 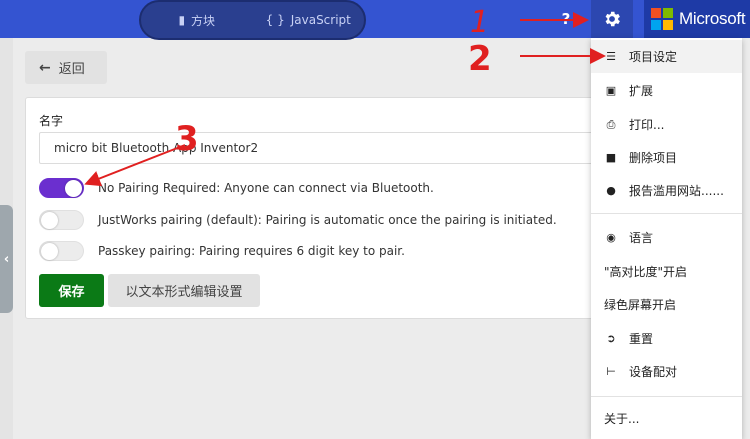 I want to click on globe-icon: ◉, so click(x=611, y=237).